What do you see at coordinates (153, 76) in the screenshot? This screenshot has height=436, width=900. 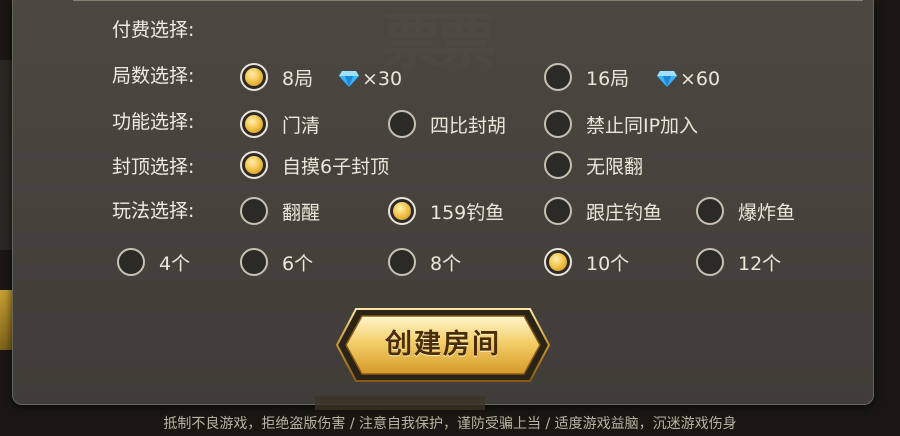 I see `rounds-label: 局数选择:` at bounding box center [153, 76].